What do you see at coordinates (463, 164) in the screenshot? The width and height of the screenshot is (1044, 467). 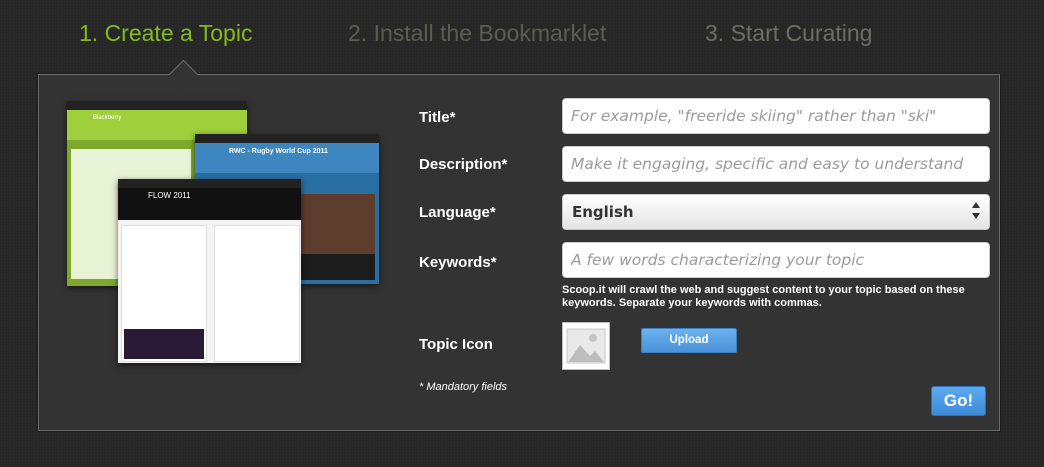 I see `description-label: Description*` at bounding box center [463, 164].